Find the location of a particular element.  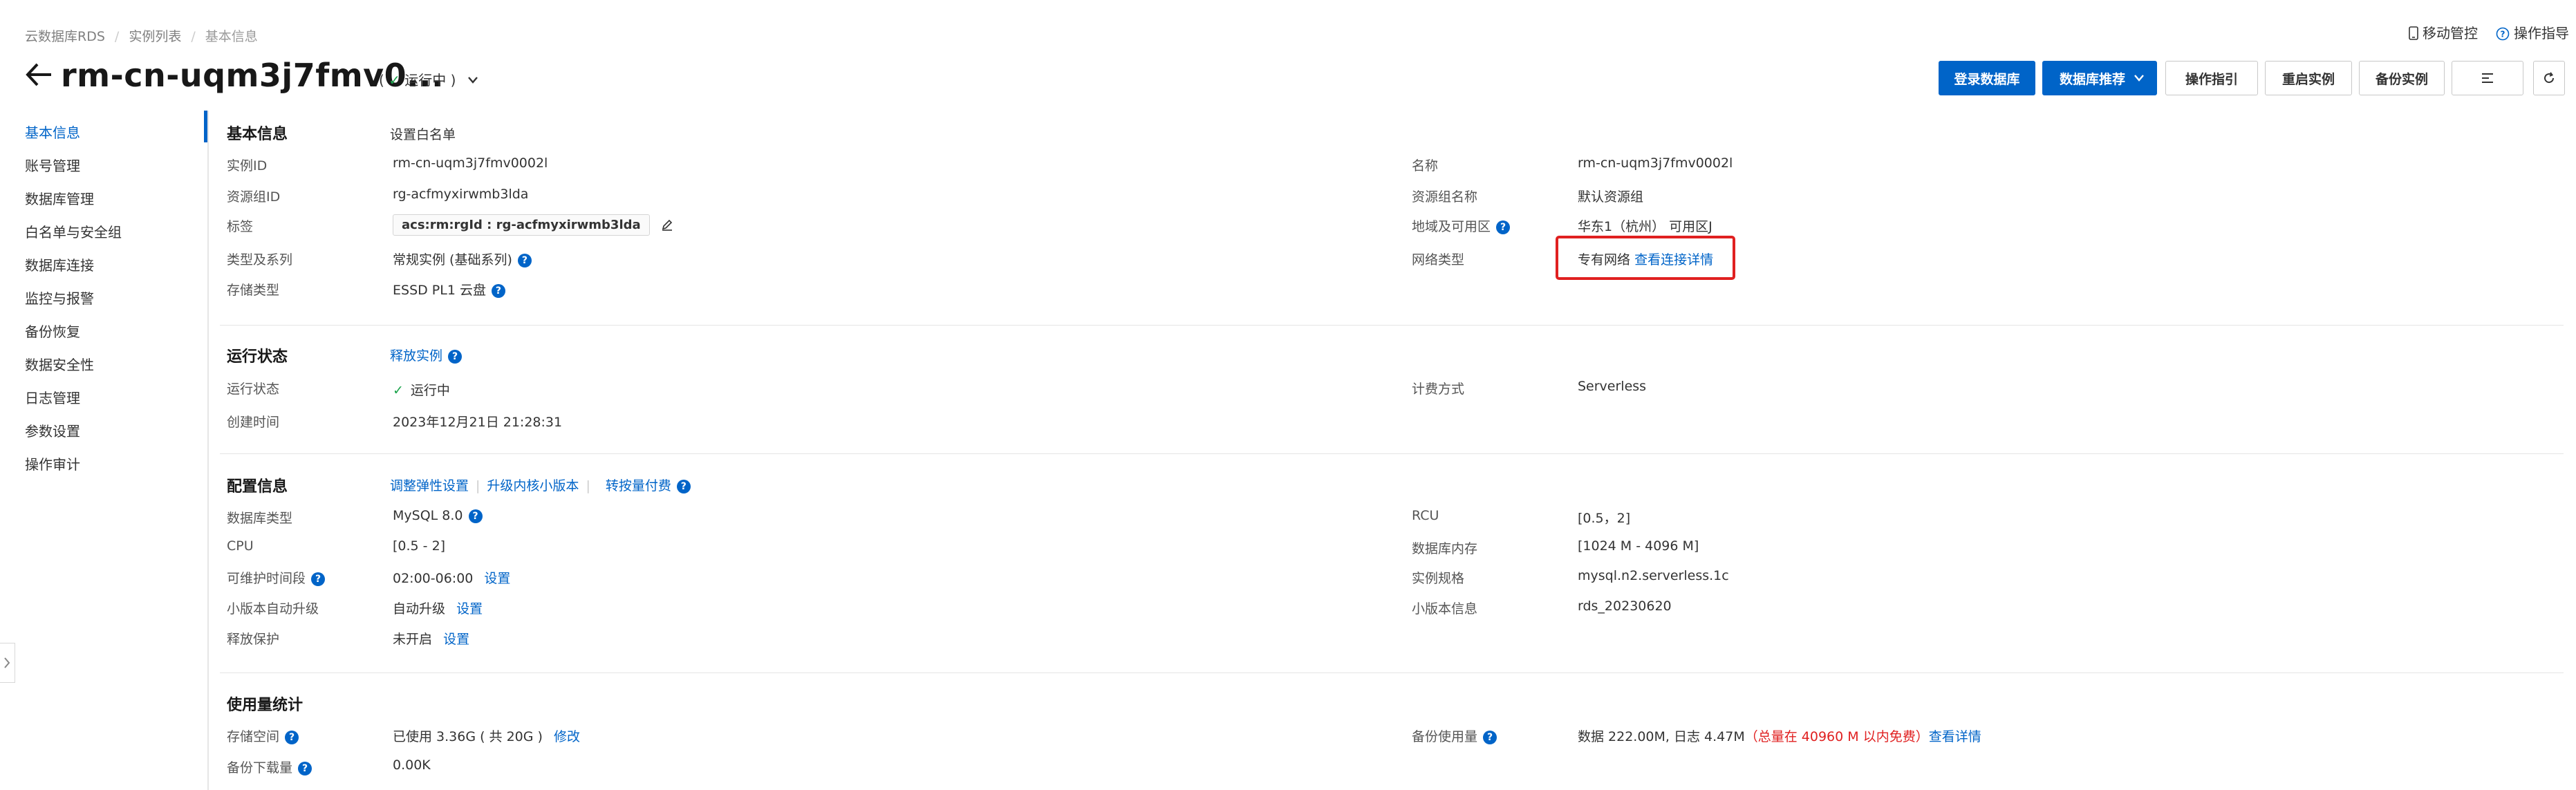

instance-status-dropdown: ( ✓ 运行中 ) is located at coordinates (428, 79).